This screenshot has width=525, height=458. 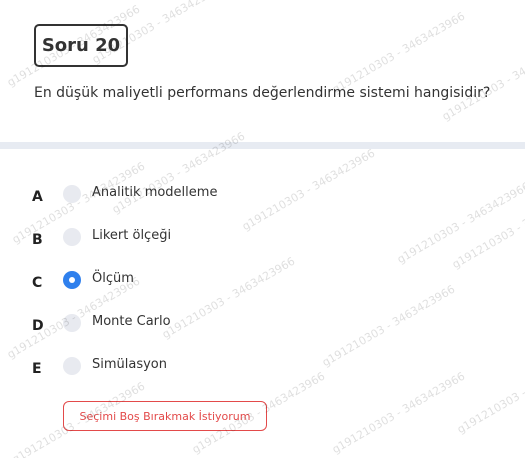 What do you see at coordinates (37, 283) in the screenshot?
I see `option-letter: C` at bounding box center [37, 283].